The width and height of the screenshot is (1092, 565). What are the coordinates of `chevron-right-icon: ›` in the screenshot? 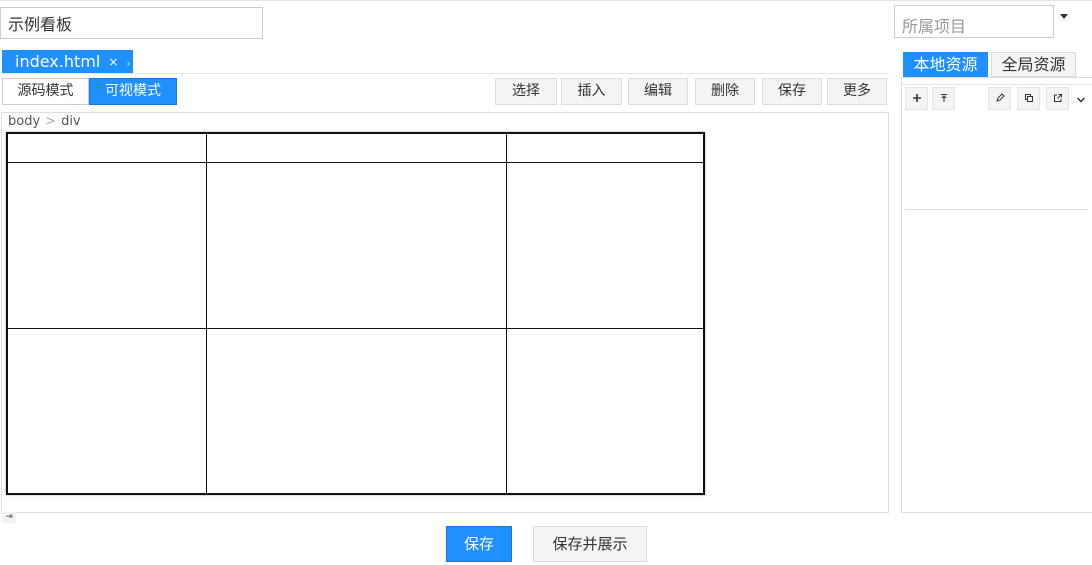 It's located at (128, 63).